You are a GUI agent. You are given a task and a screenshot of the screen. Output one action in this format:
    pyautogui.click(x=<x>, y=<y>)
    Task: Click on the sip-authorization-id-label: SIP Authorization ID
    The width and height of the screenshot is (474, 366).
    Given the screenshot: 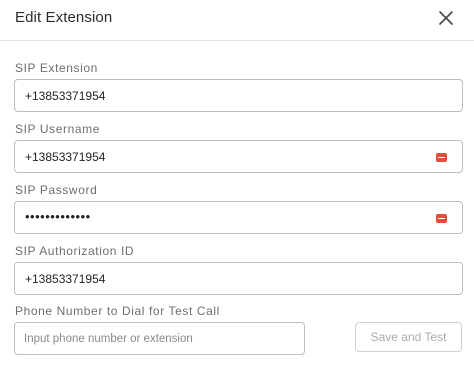 What is the action you would take?
    pyautogui.click(x=75, y=251)
    